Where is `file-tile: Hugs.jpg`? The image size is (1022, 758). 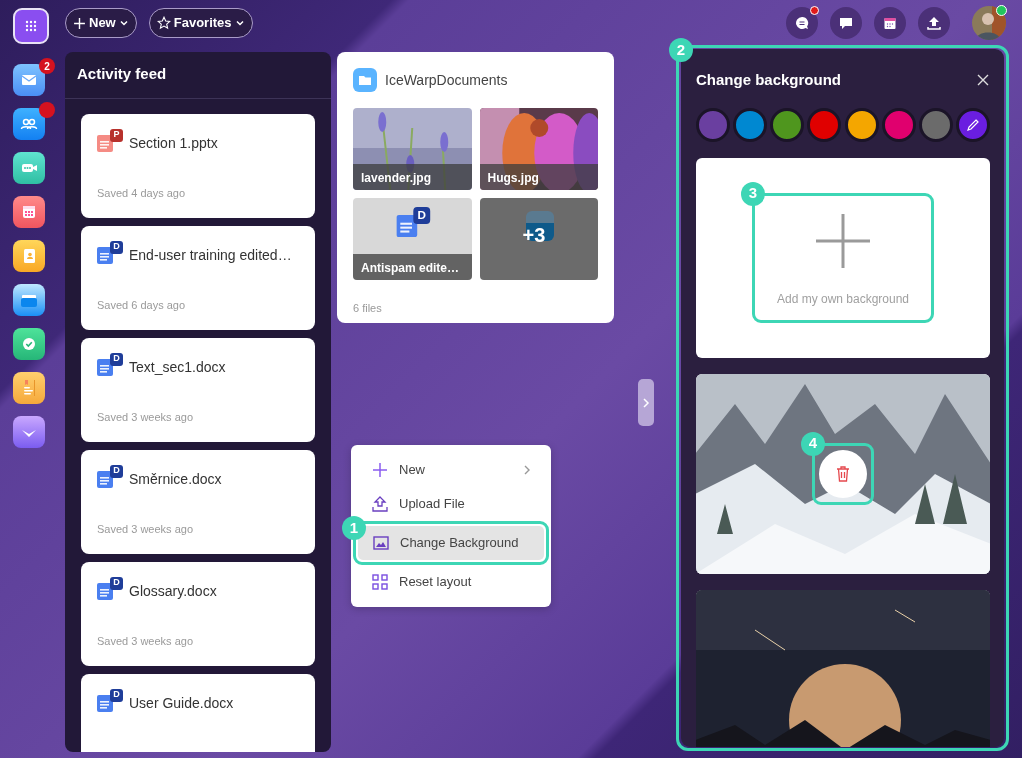
file-tile: Hugs.jpg is located at coordinates (538, 149).